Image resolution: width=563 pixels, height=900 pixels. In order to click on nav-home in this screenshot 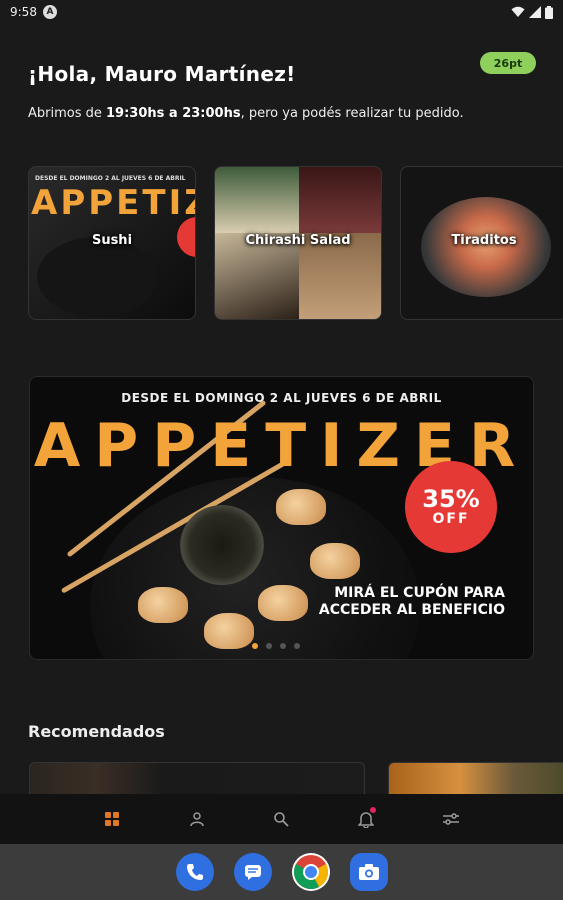, I will do `click(112, 819)`.